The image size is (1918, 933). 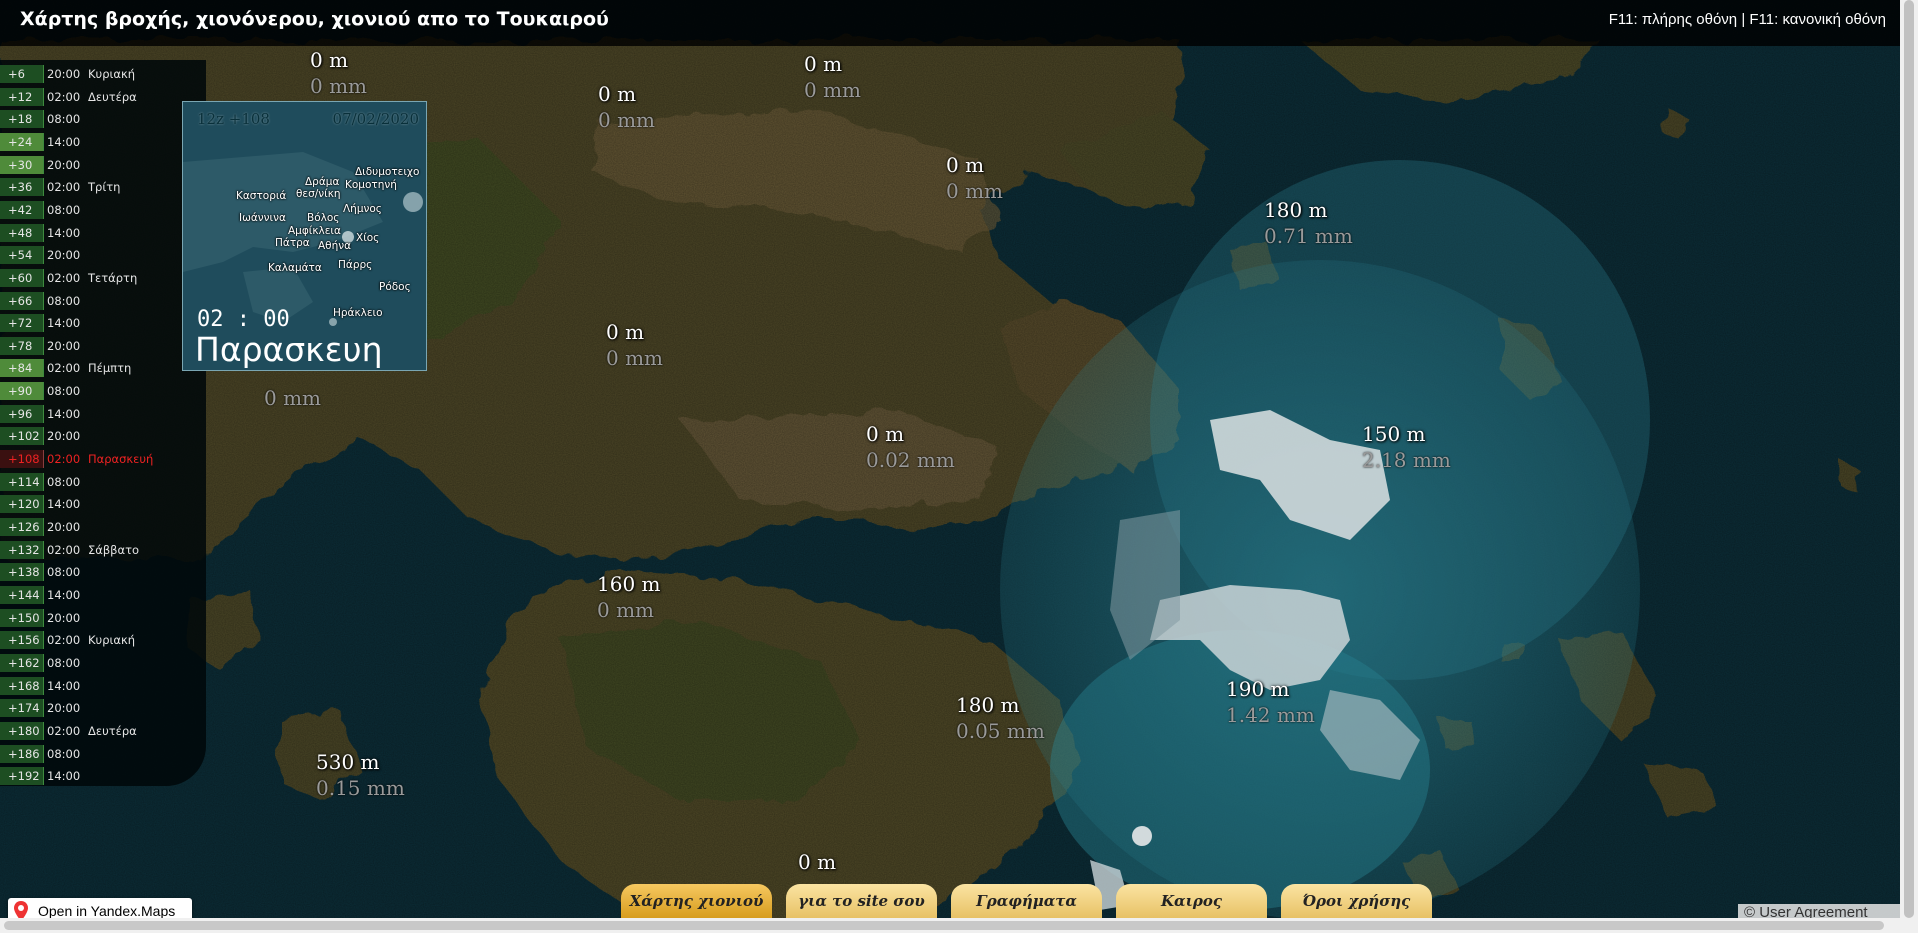 What do you see at coordinates (1000, 718) in the screenshot?
I see `map-label-12: 180 m 0.05 mm` at bounding box center [1000, 718].